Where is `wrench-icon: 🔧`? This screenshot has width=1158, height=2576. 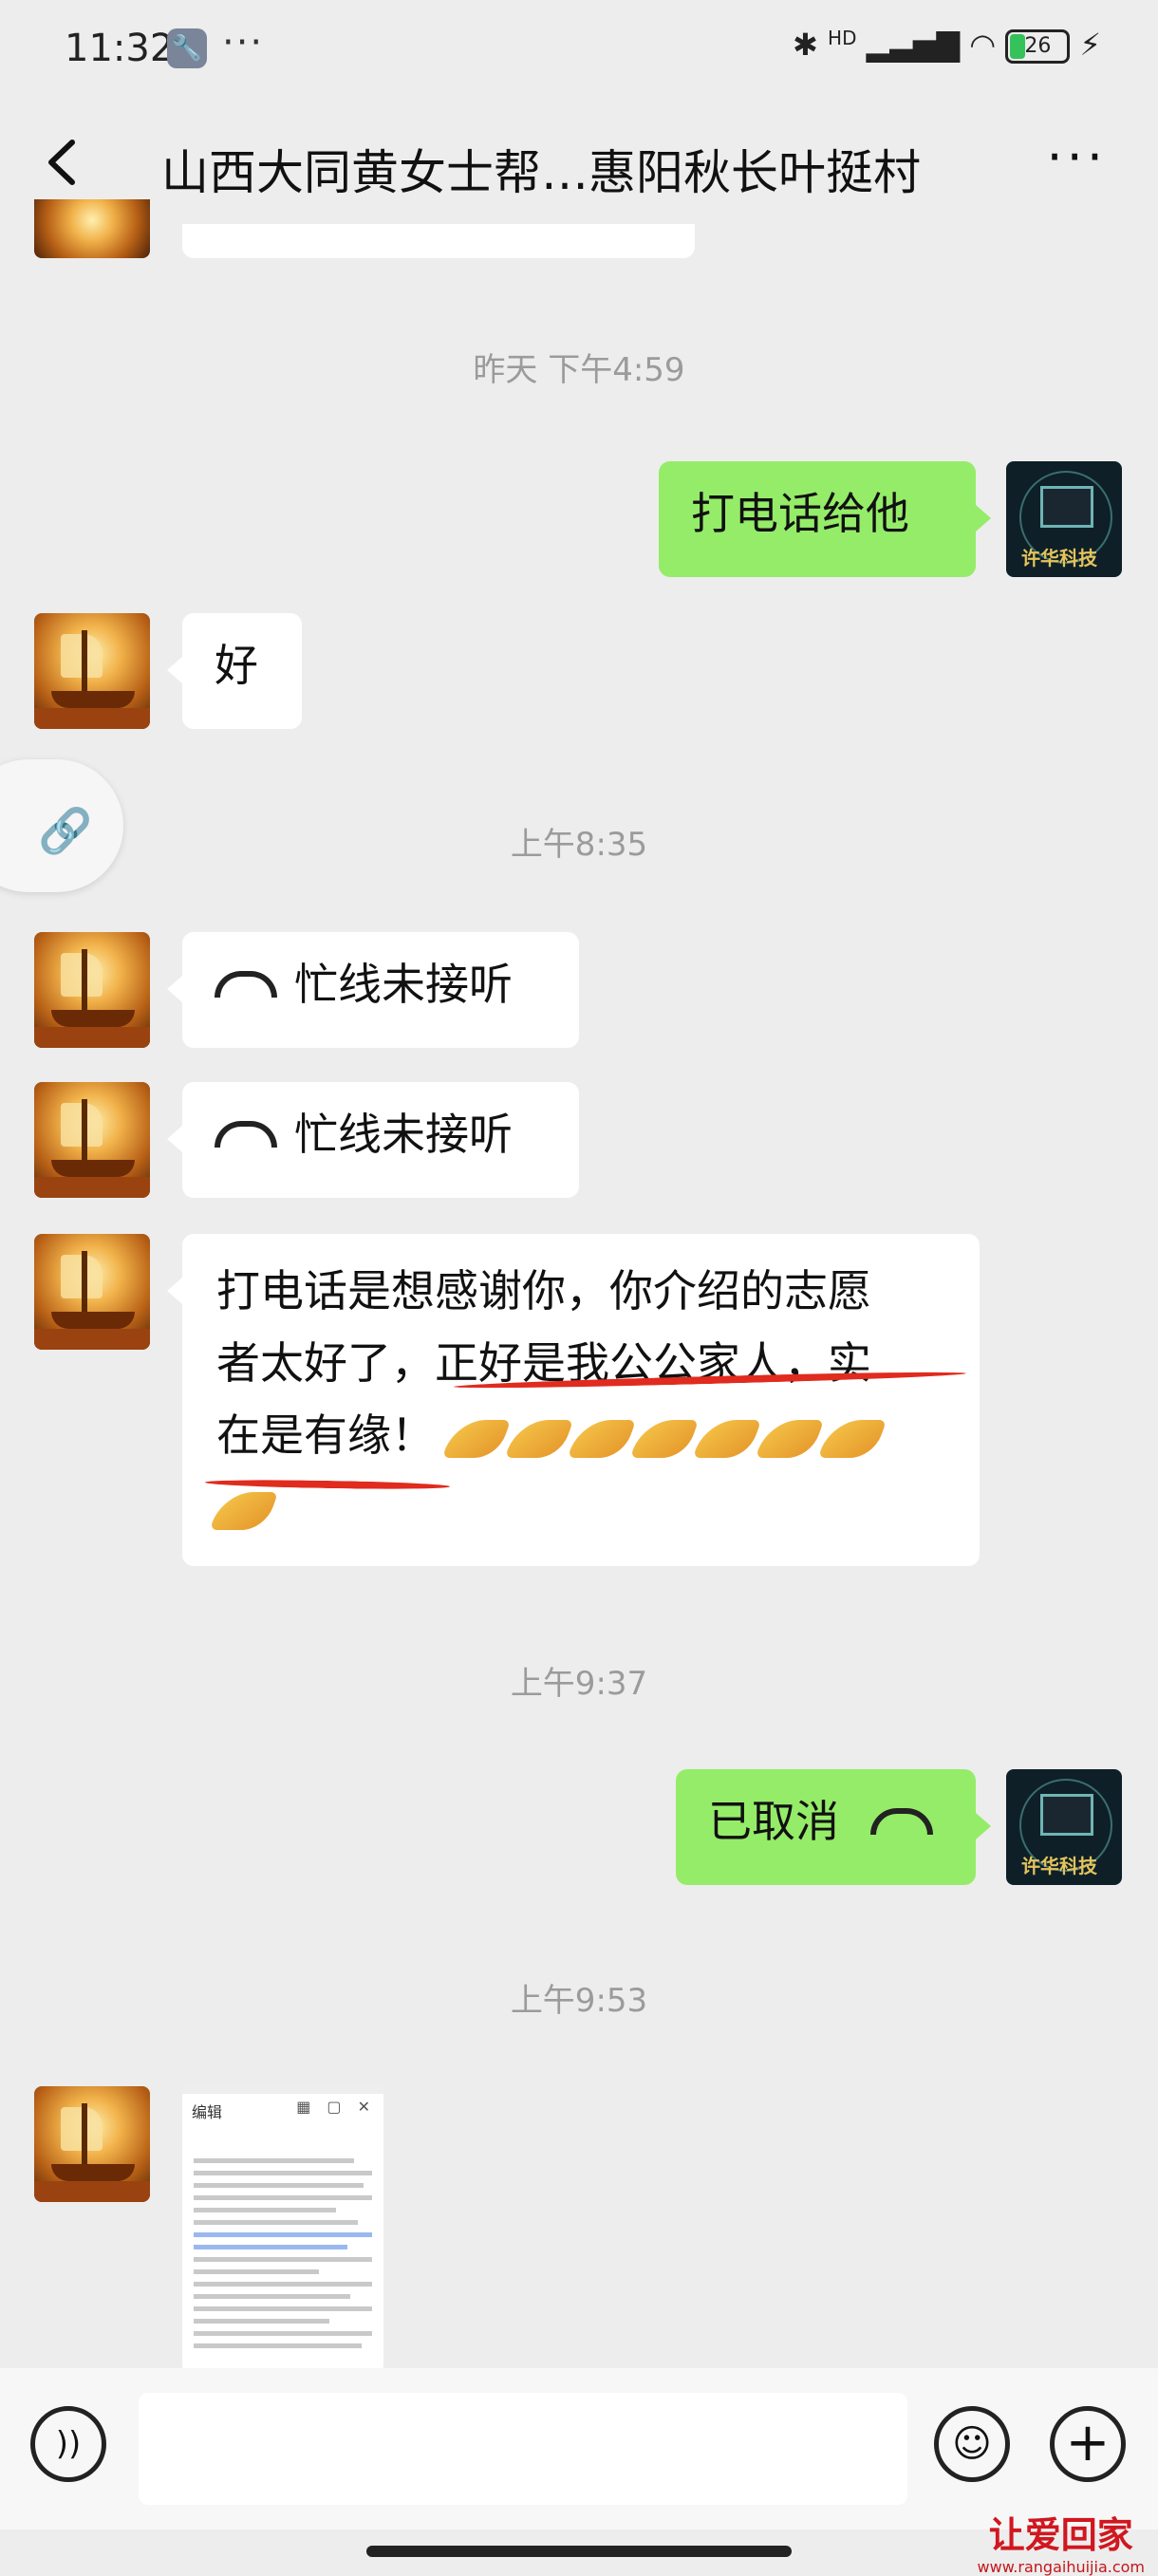 wrench-icon: 🔧 is located at coordinates (187, 48).